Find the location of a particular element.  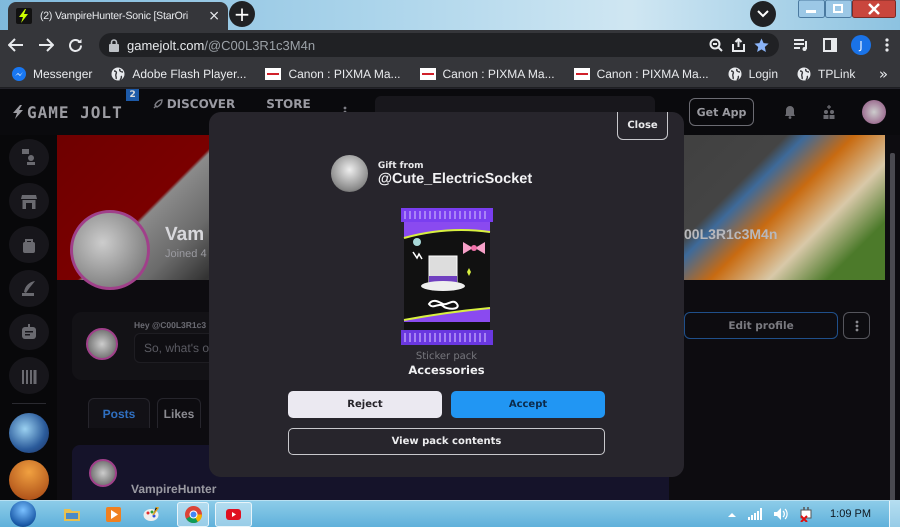

gift-from-label: Gift from is located at coordinates (401, 165).